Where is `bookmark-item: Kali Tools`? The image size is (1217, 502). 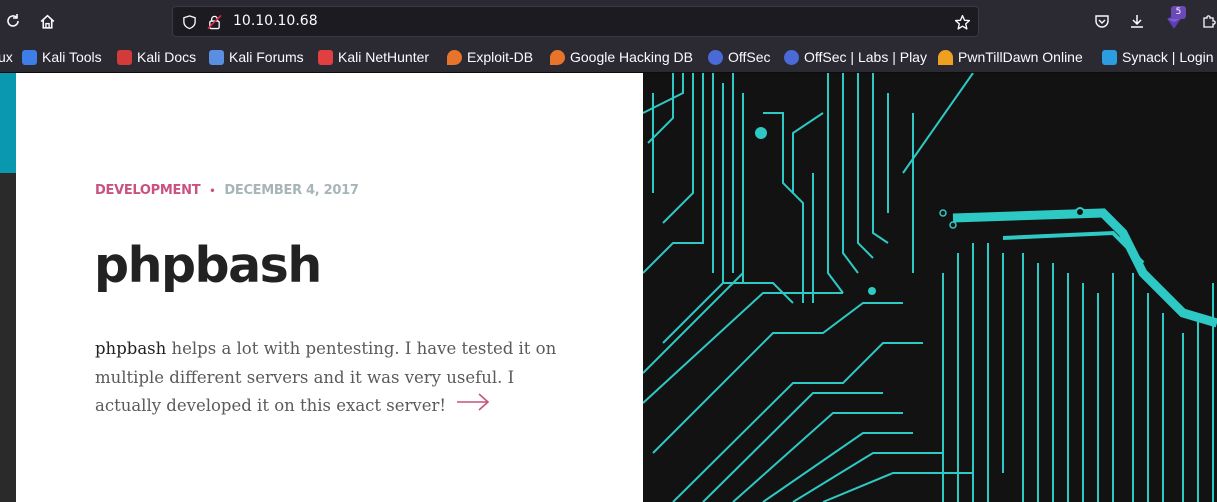 bookmark-item: Kali Tools is located at coordinates (62, 57).